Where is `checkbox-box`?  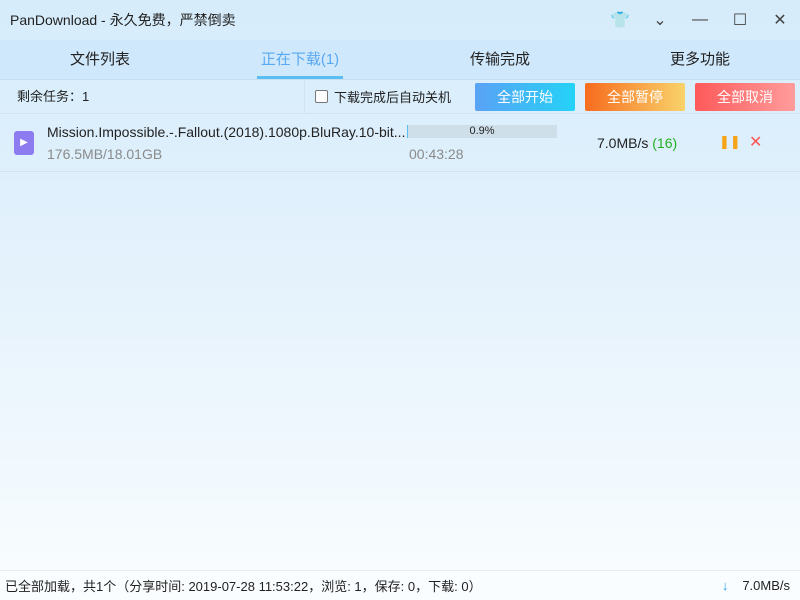 checkbox-box is located at coordinates (321, 96).